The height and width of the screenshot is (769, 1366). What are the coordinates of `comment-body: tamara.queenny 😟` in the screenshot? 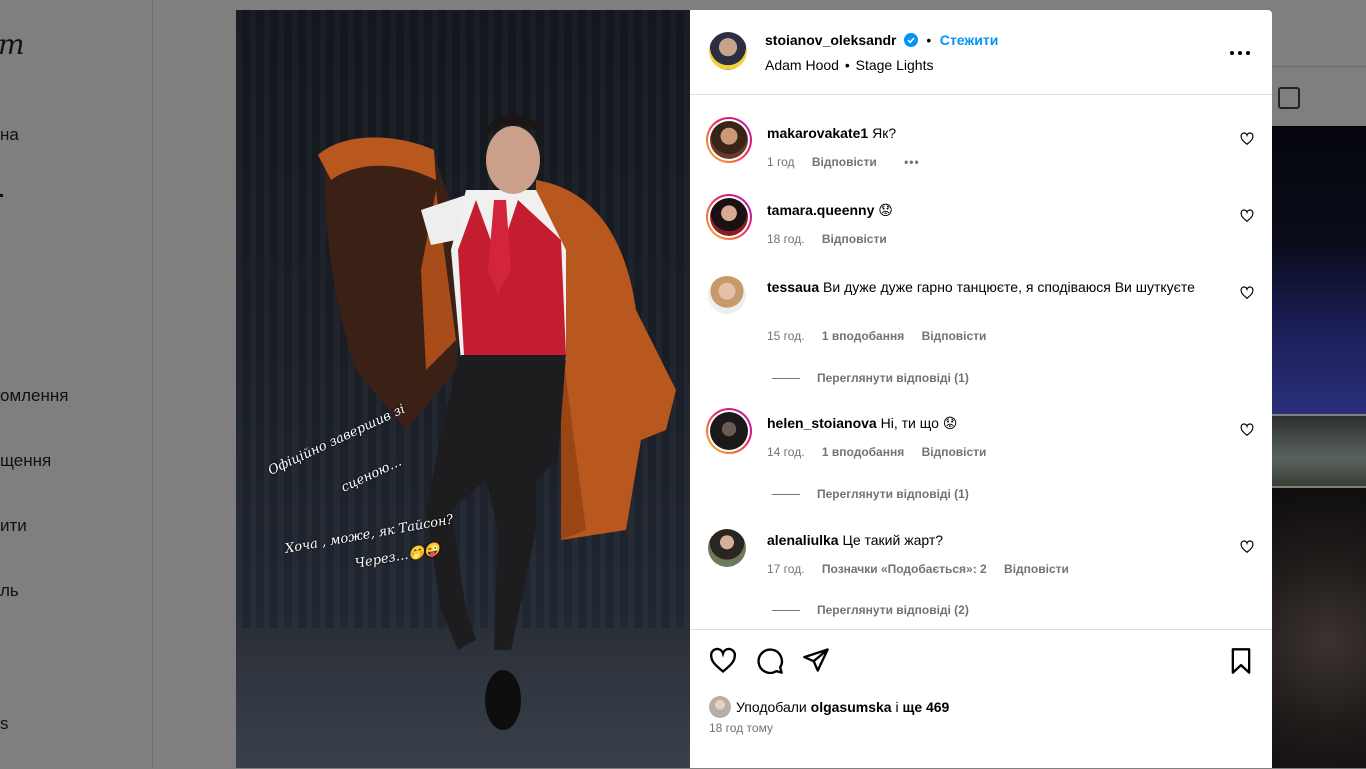 It's located at (987, 210).